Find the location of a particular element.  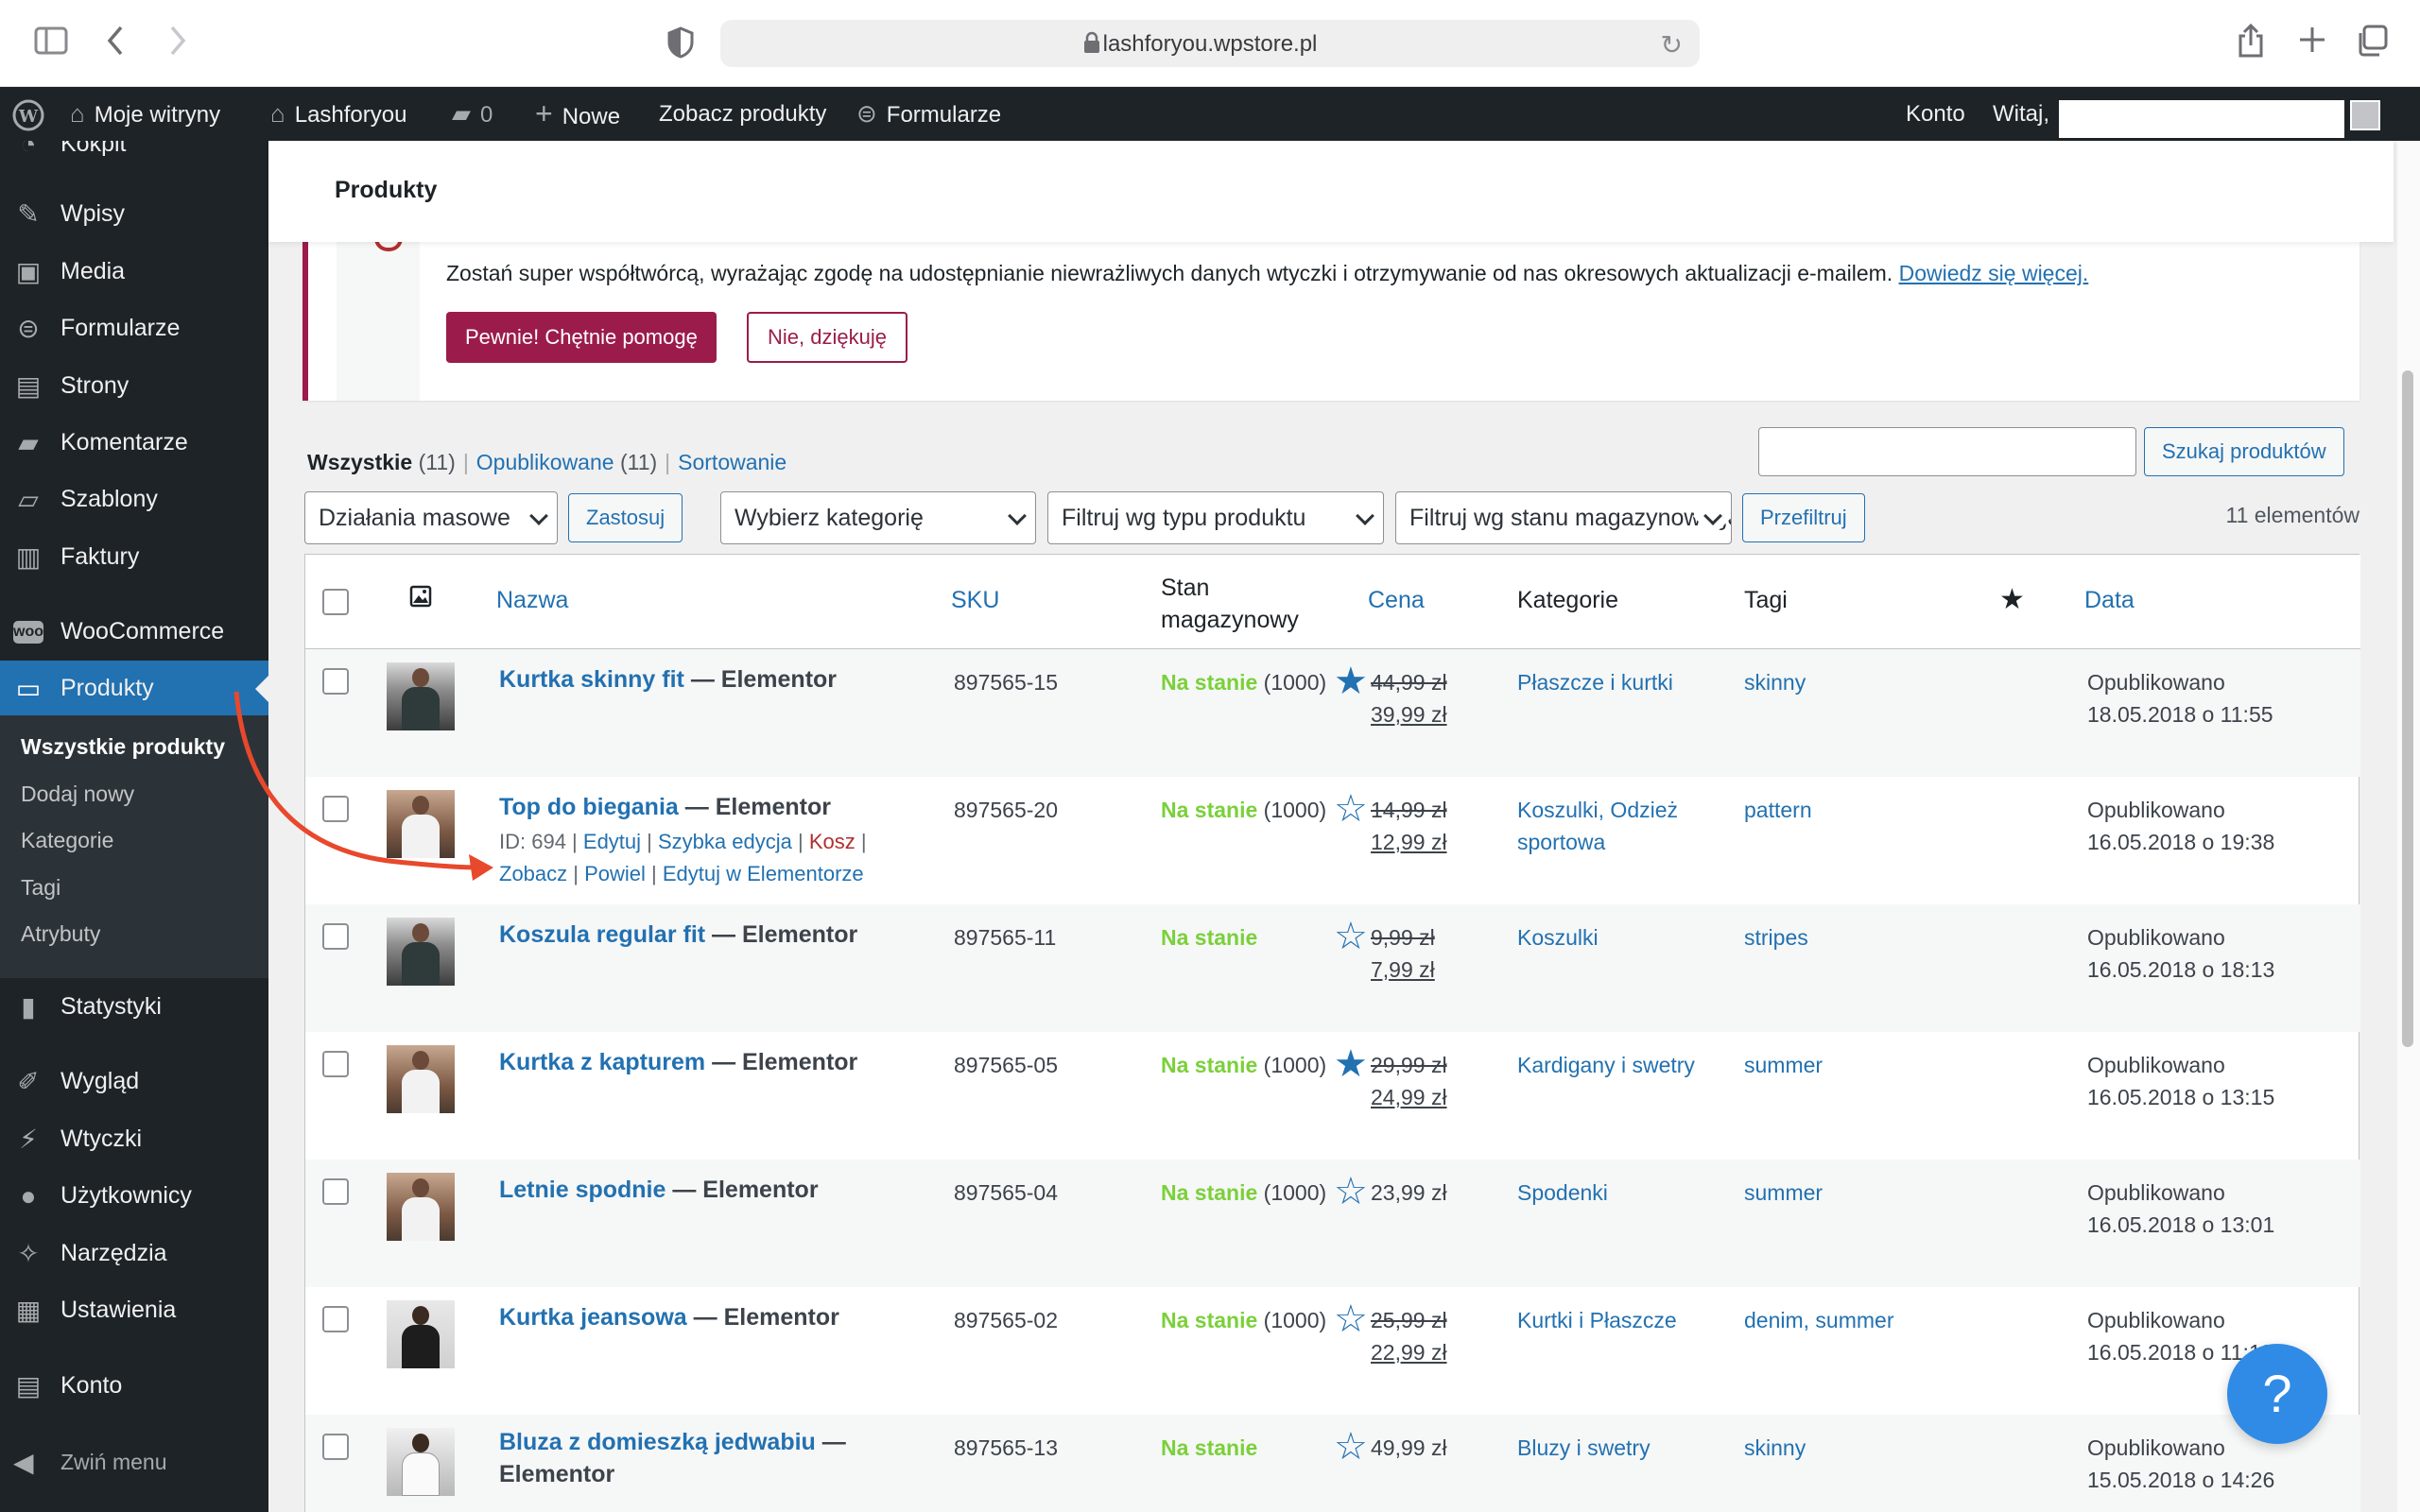

back-icon is located at coordinates (115, 43).